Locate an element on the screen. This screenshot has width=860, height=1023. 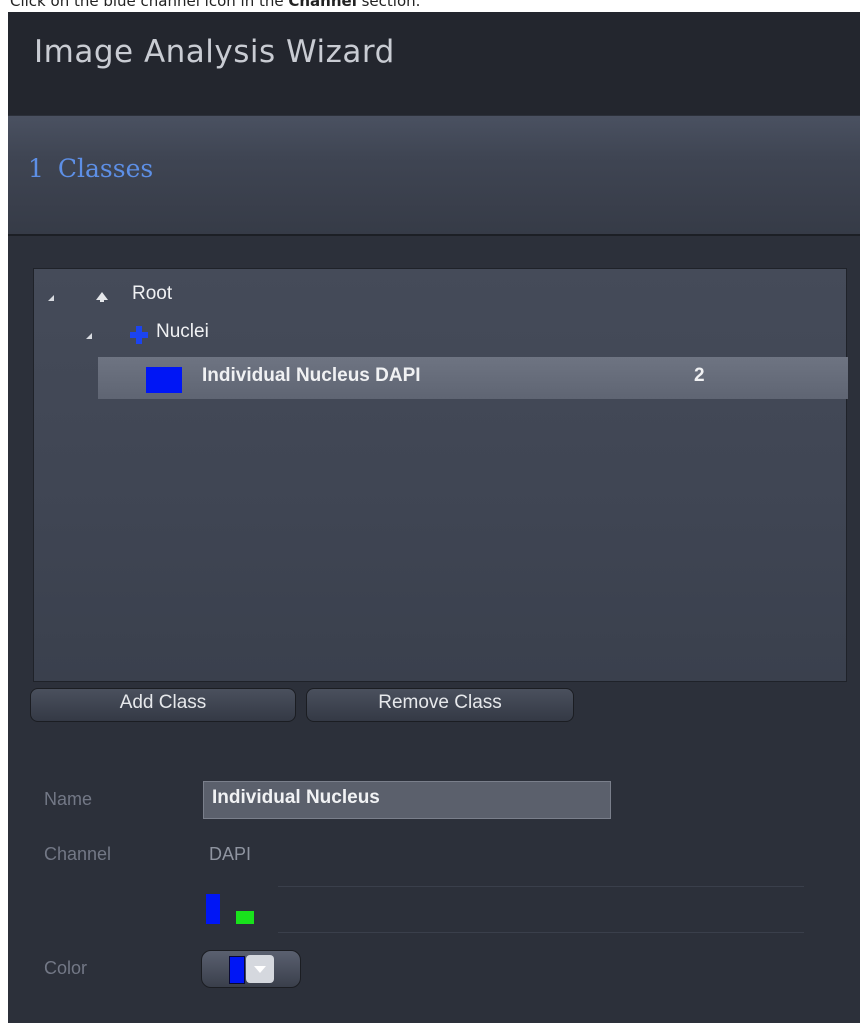
chevron-down-icon is located at coordinates (260, 969).